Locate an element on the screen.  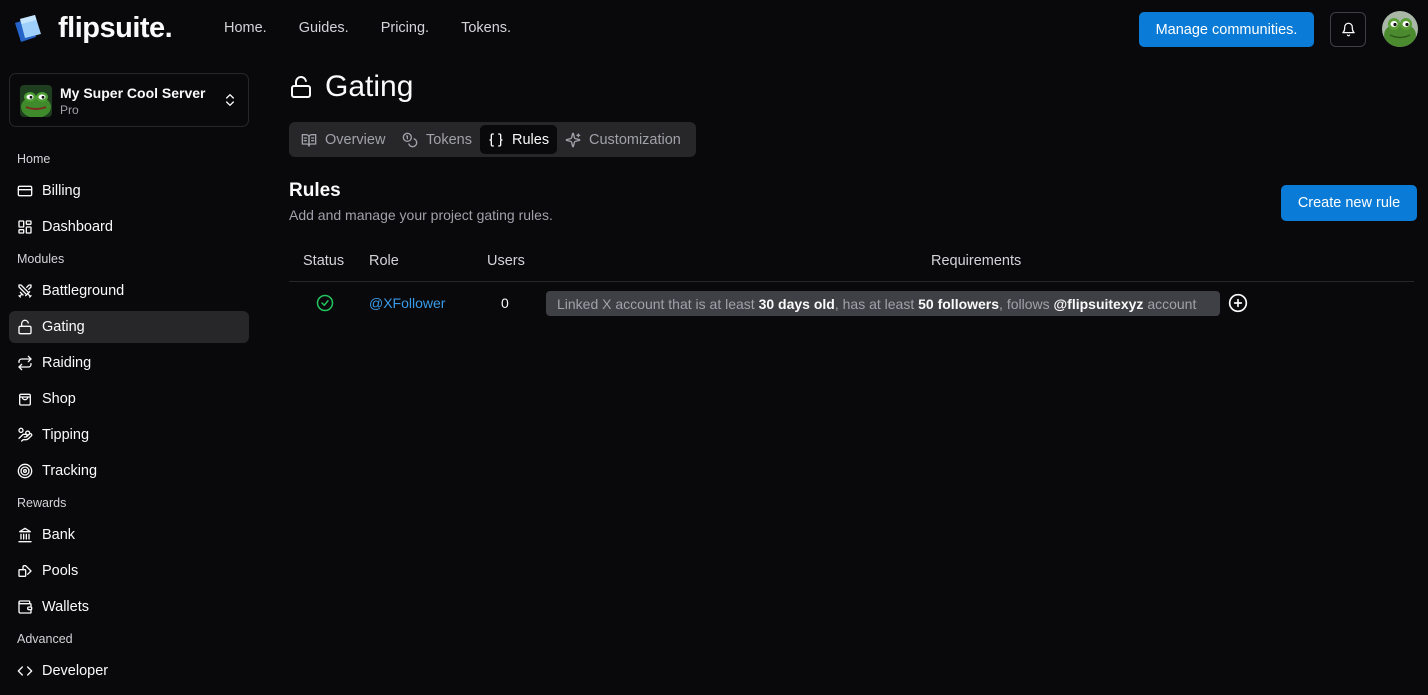
tab-customization: Customization is located at coordinates (623, 139).